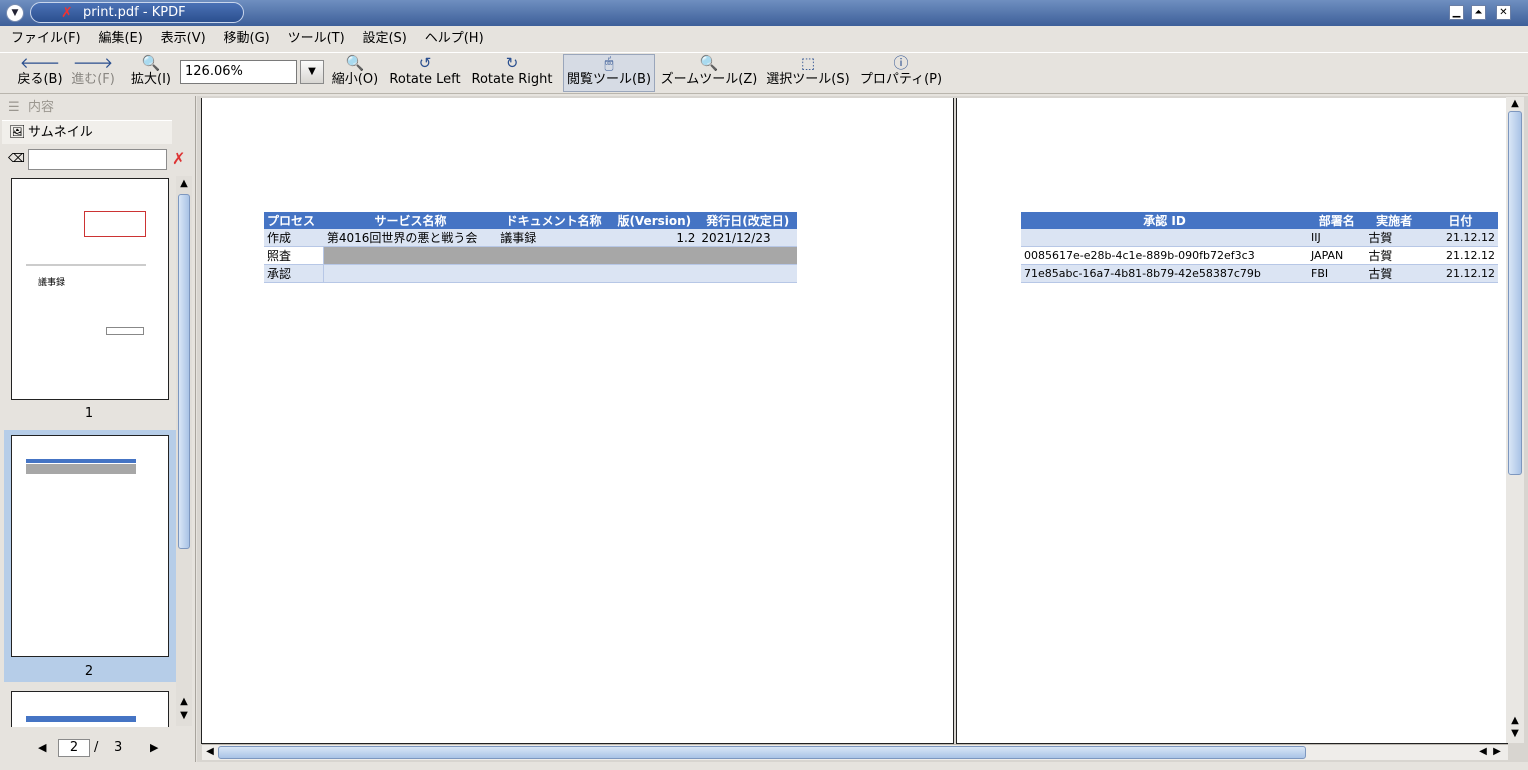 This screenshot has width=1528, height=770. Describe the element at coordinates (86, 265) in the screenshot. I see `text-line` at that location.